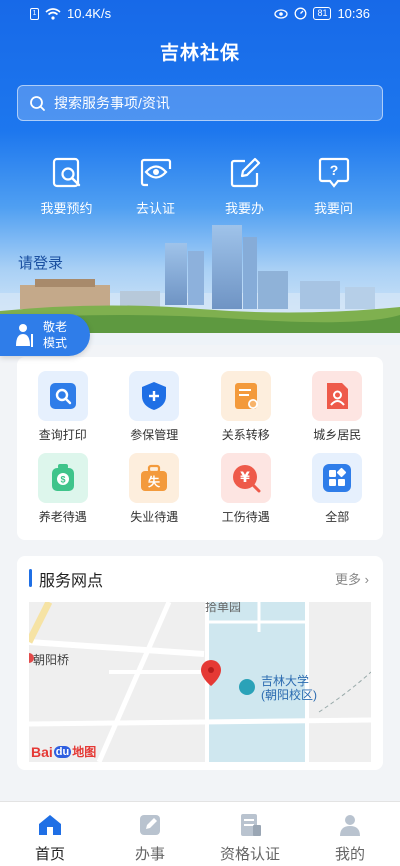 The image size is (400, 866). I want to click on injury-yen-icon: ¥, so click(246, 479).